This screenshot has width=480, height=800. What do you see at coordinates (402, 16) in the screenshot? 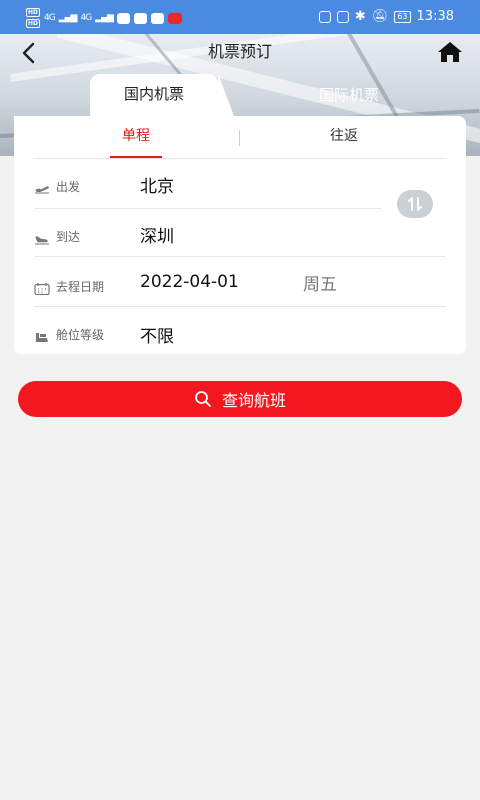
I see `battery-icon: 63` at bounding box center [402, 16].